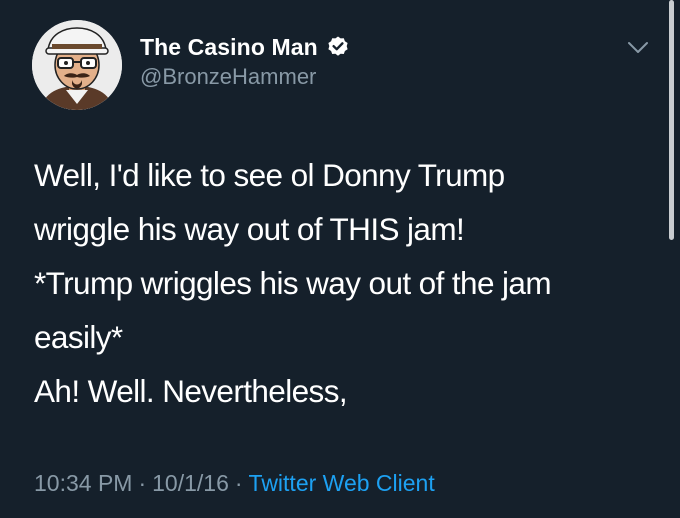  Describe the element at coordinates (342, 483) in the screenshot. I see `tweet-client-link: Twitter Web Client` at that location.